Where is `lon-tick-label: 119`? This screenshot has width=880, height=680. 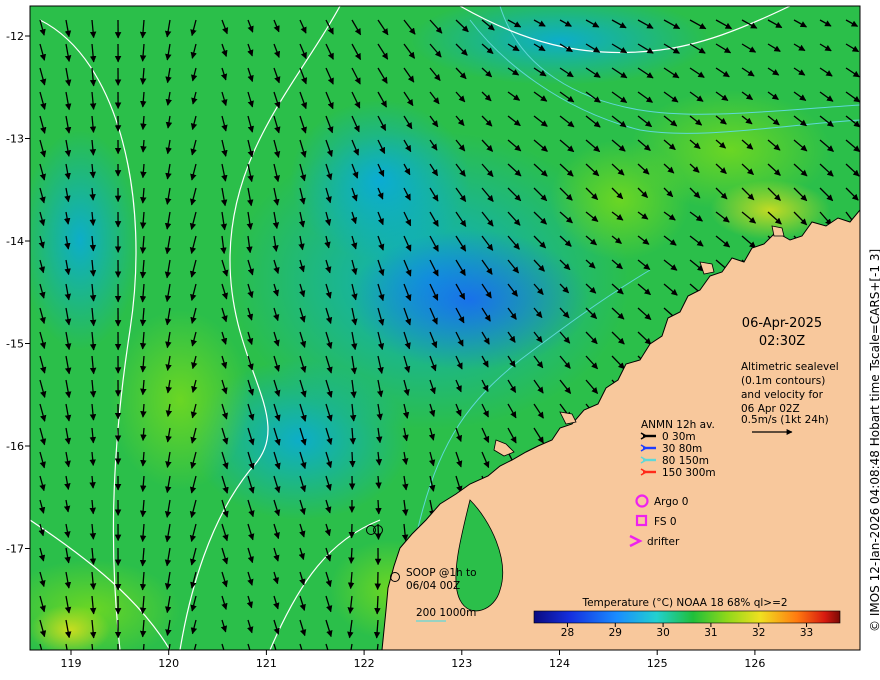
lon-tick-label: 119 is located at coordinates (71, 663).